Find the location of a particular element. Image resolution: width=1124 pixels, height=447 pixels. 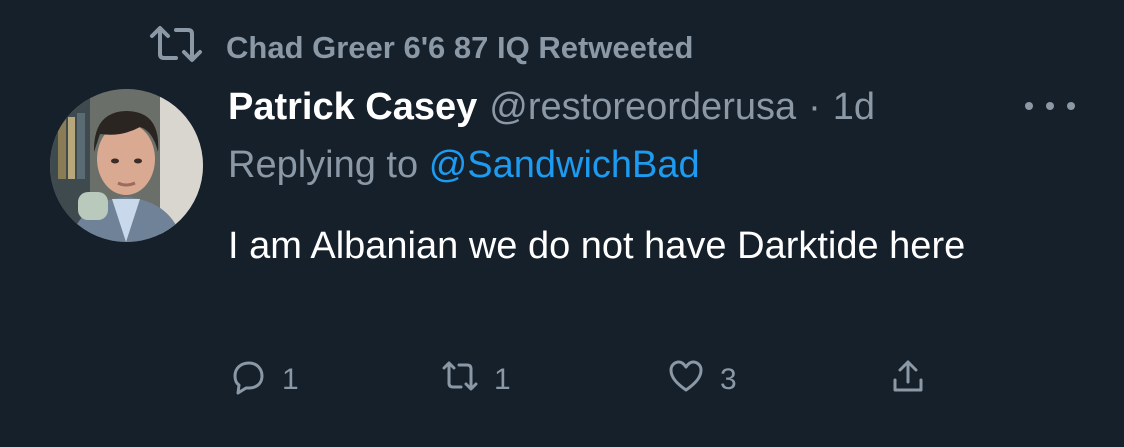

tweet-header: Patrick Casey @restoreorderusa · 1d is located at coordinates (551, 107).